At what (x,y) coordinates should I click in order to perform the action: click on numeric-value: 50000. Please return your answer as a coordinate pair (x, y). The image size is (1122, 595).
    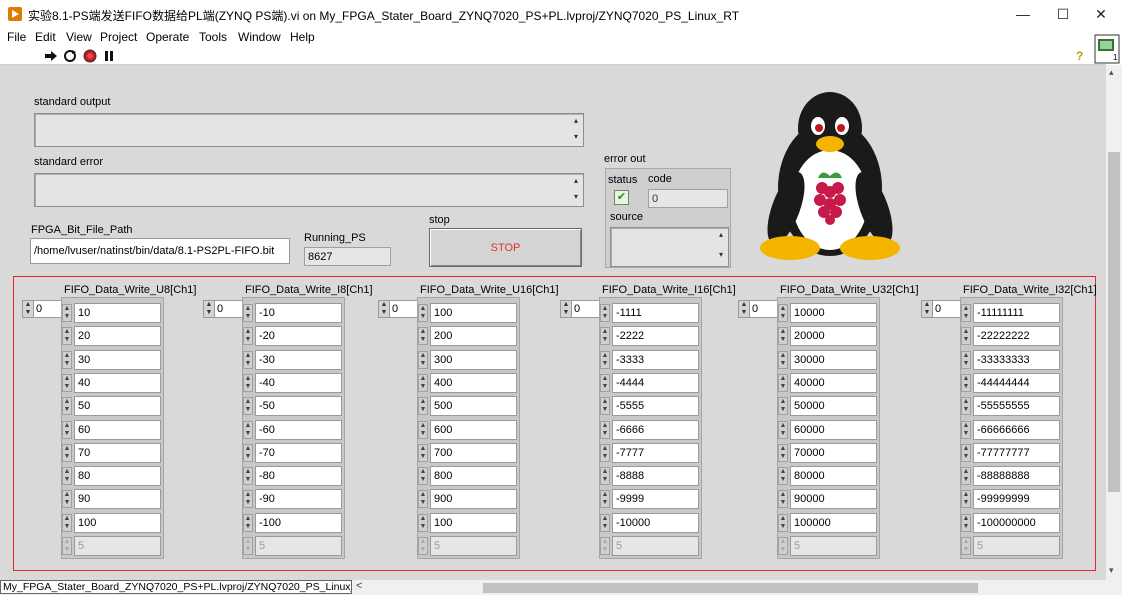
    Looking at the image, I should click on (833, 406).